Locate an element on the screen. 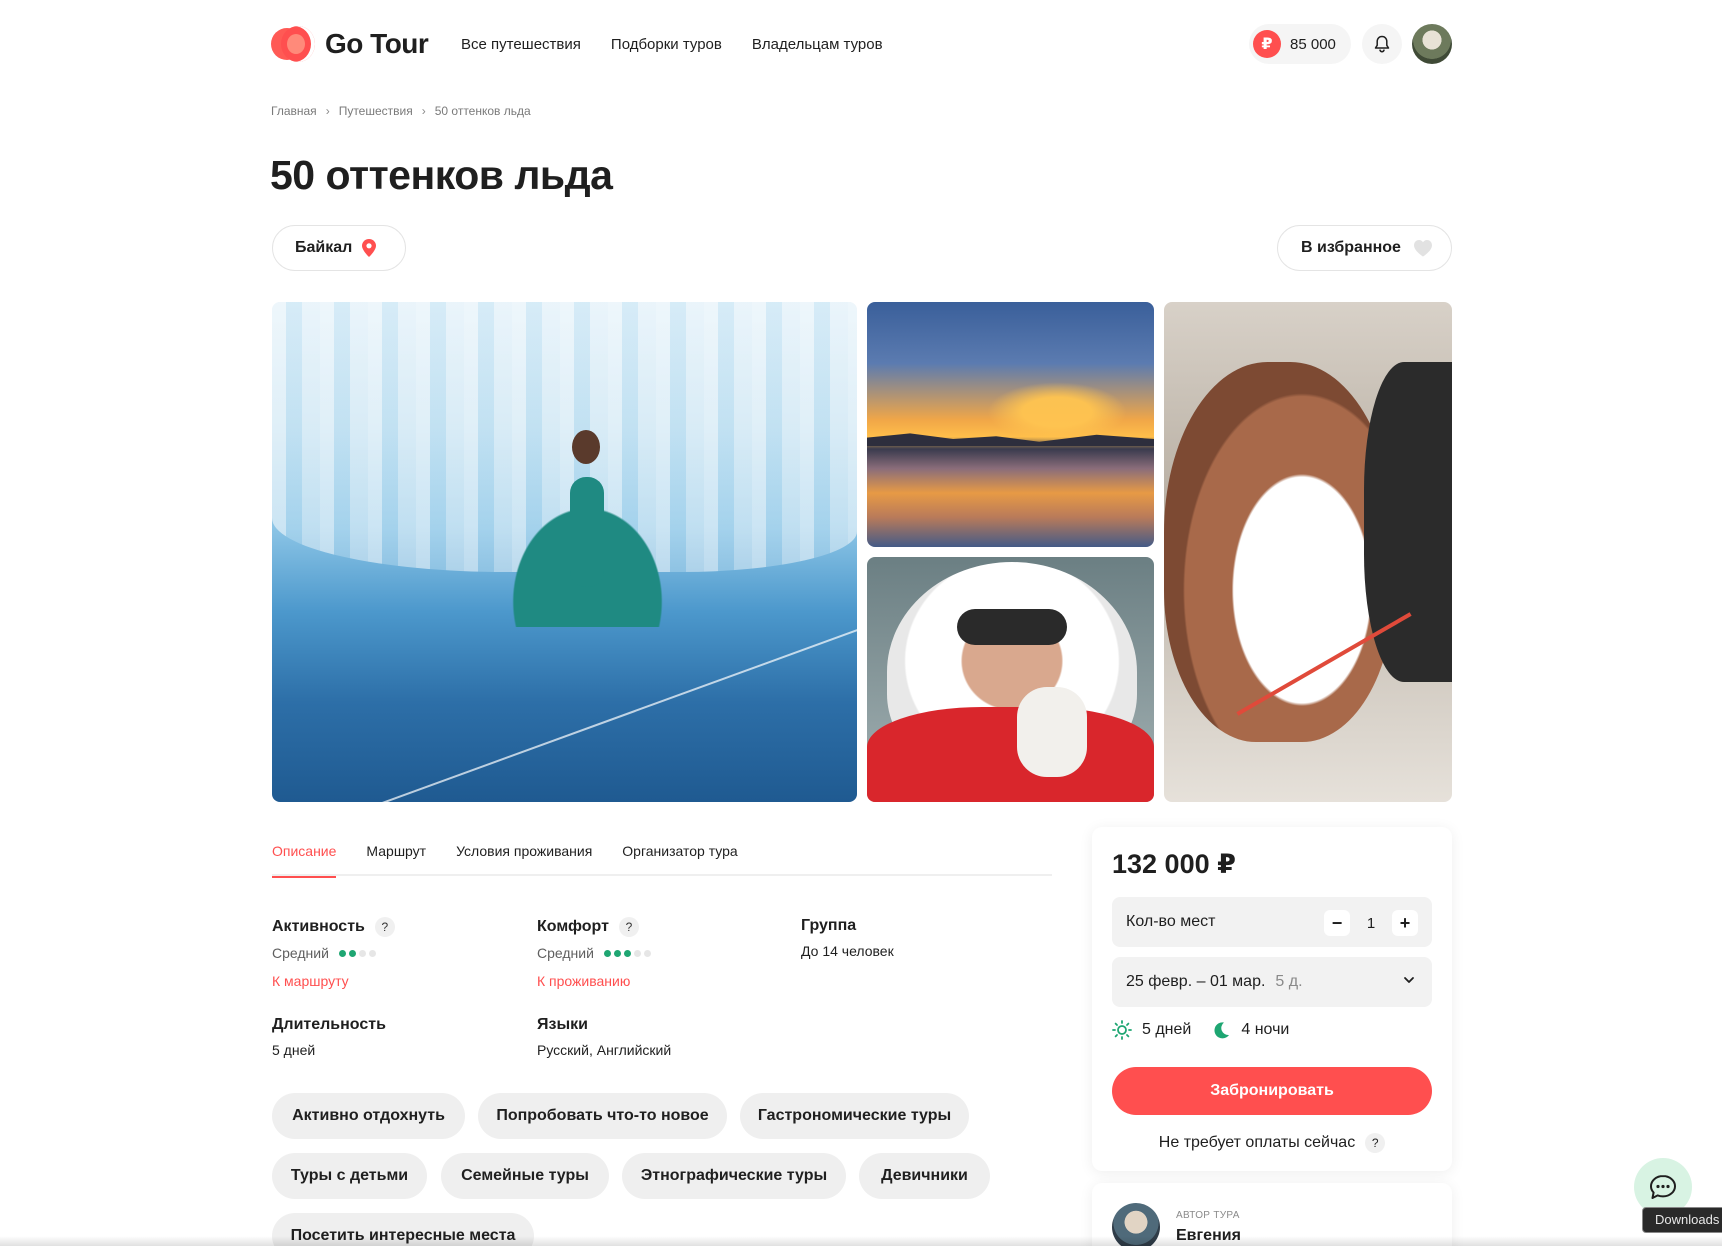 The image size is (1722, 1246). seats-value: 1 is located at coordinates (1371, 923).